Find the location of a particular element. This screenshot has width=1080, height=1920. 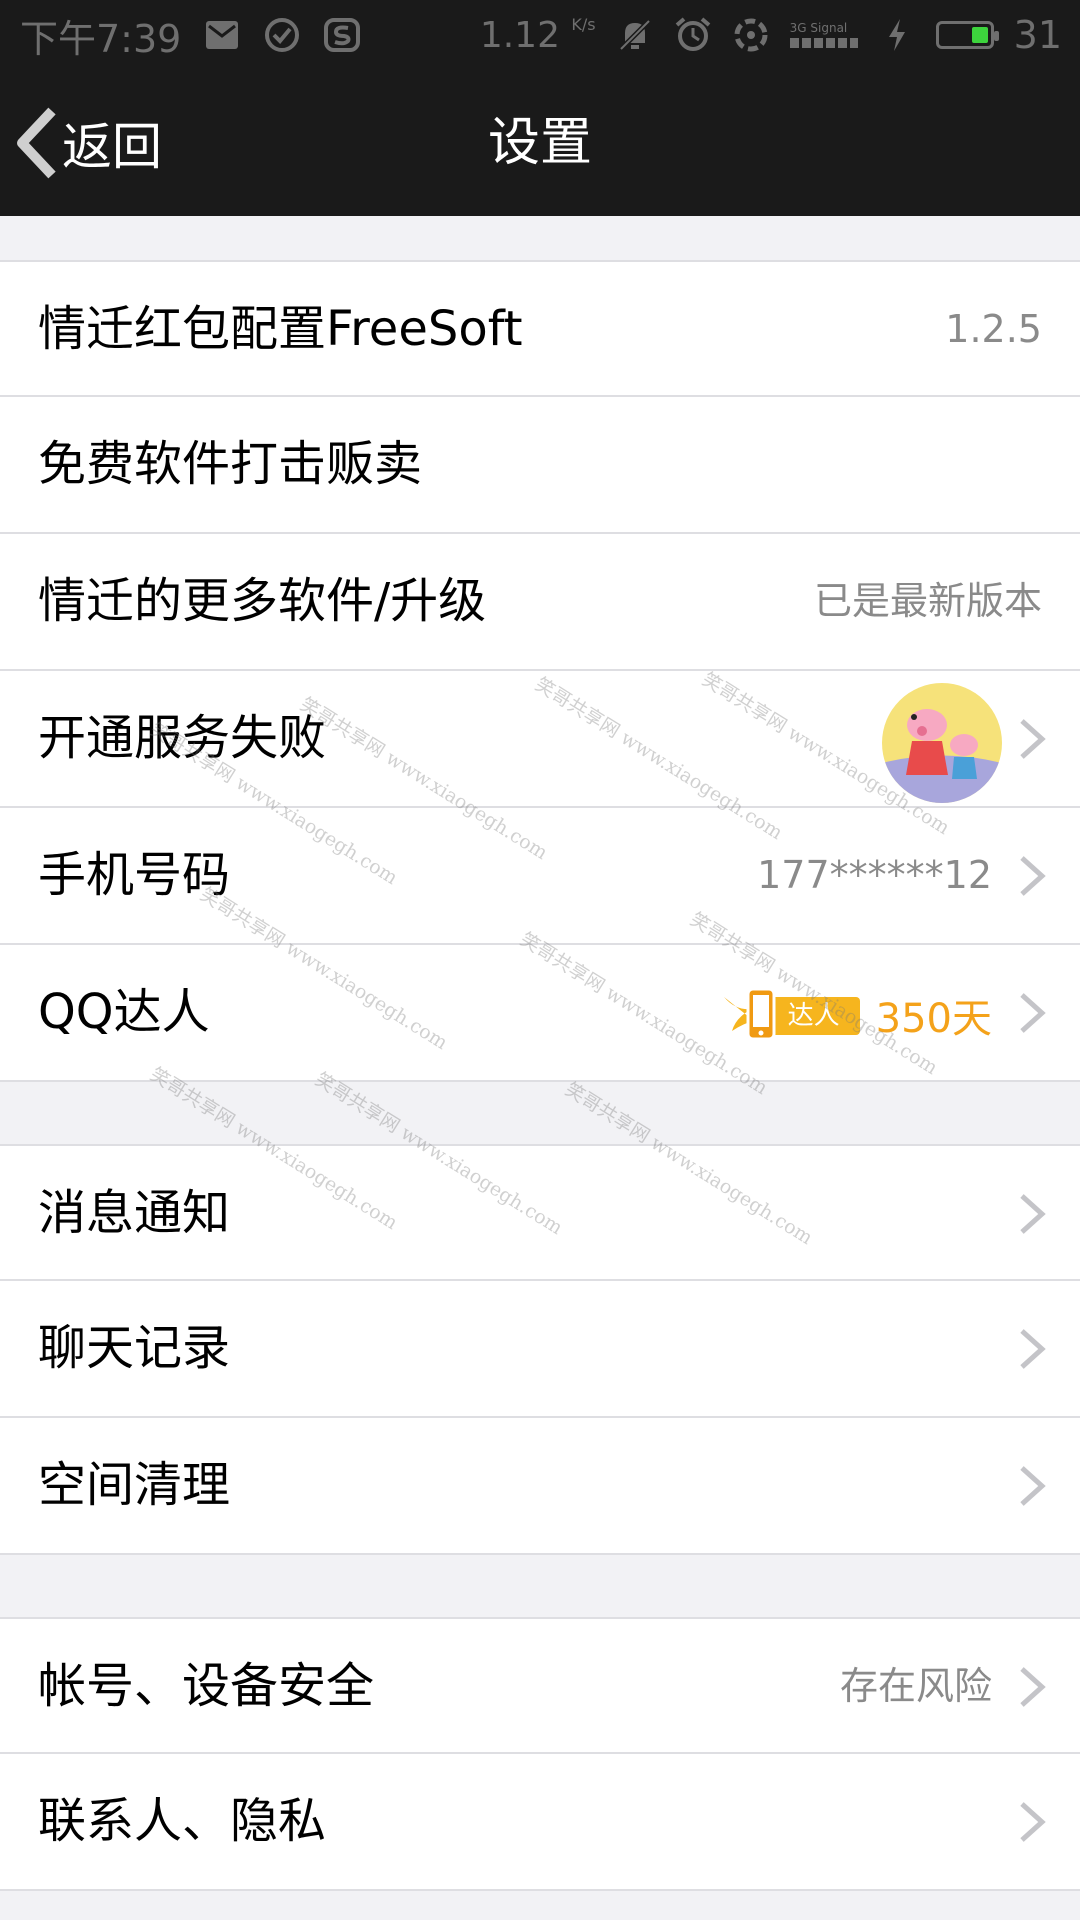

vpn-icon is located at coordinates (751, 35).